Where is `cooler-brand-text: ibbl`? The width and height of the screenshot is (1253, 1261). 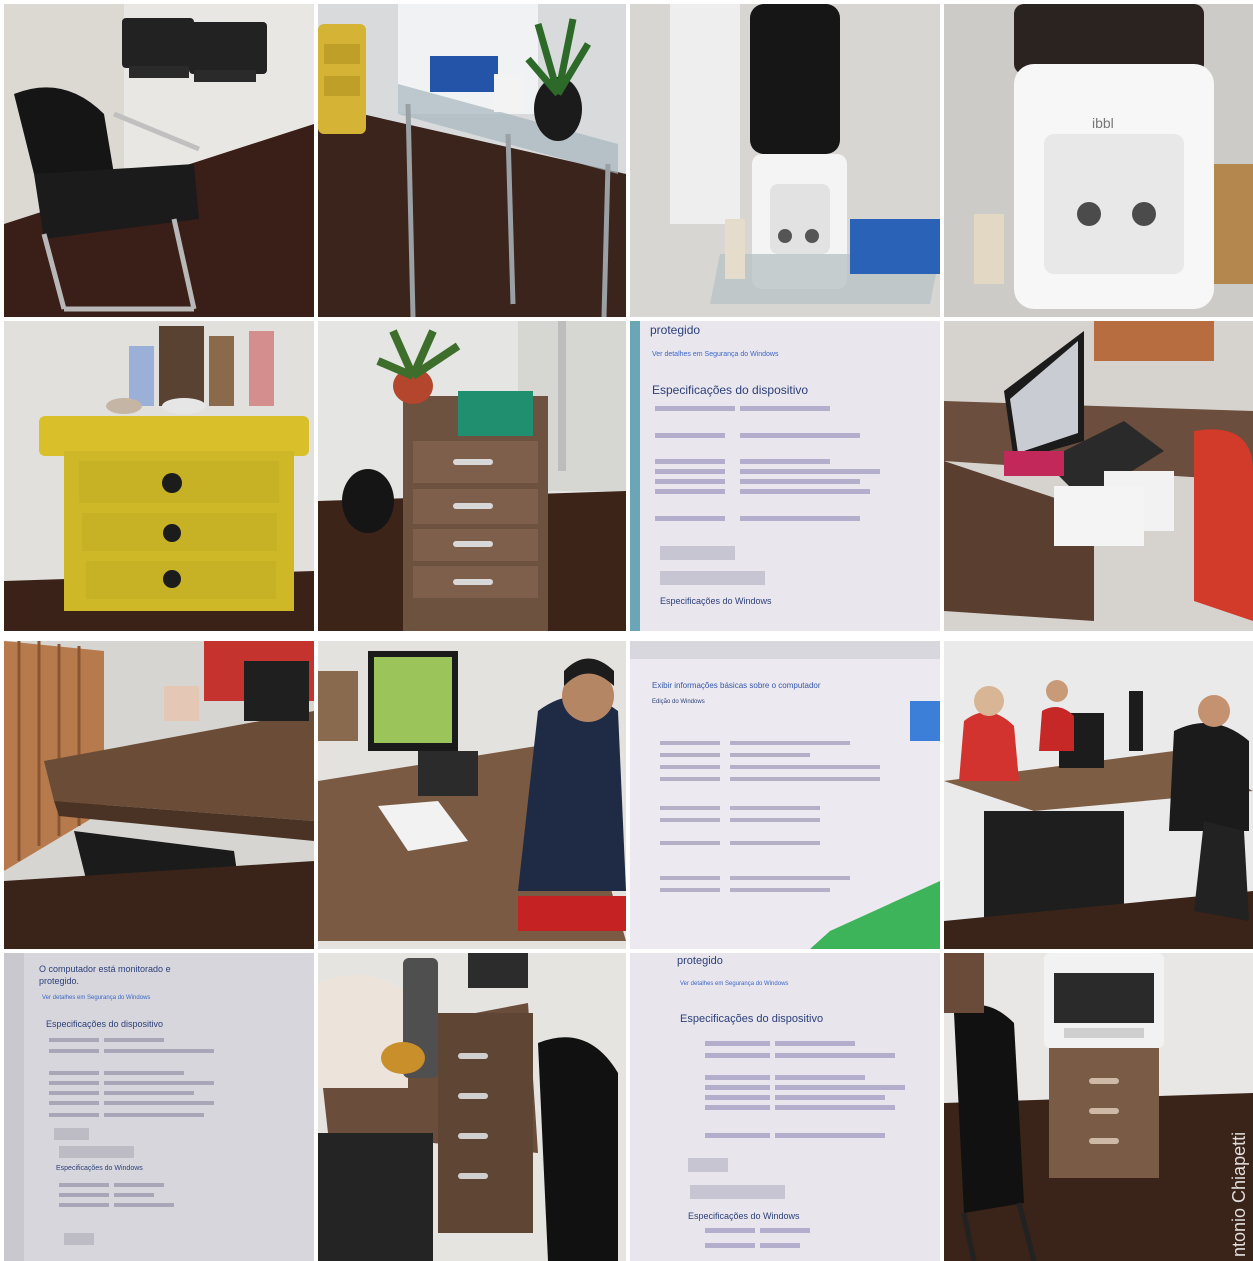 cooler-brand-text: ibbl is located at coordinates (1103, 123).